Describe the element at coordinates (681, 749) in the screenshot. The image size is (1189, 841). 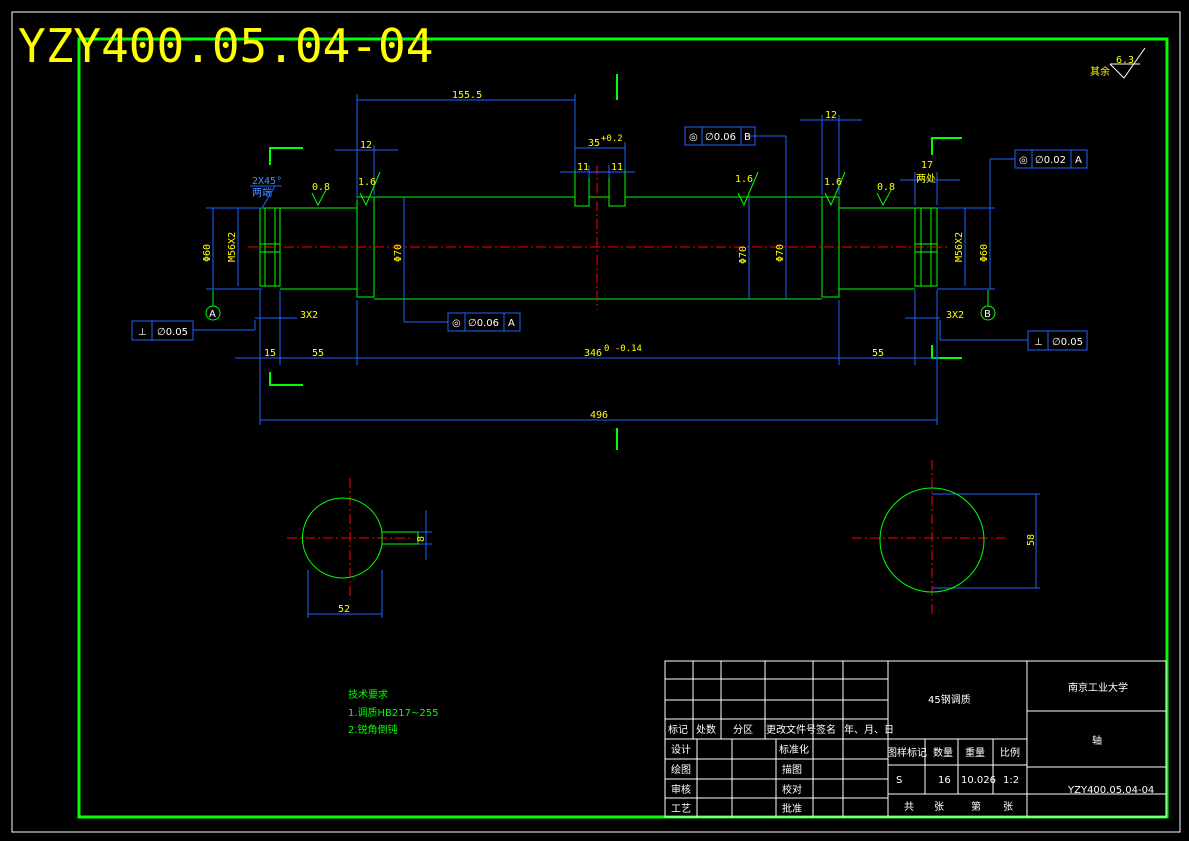
I see `svg-text: 设计` at that location.